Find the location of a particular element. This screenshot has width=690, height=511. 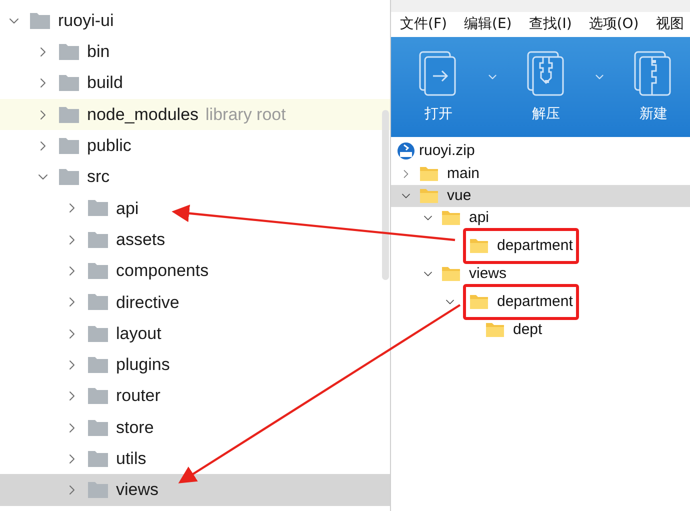

tree-item: components is located at coordinates (195, 271).